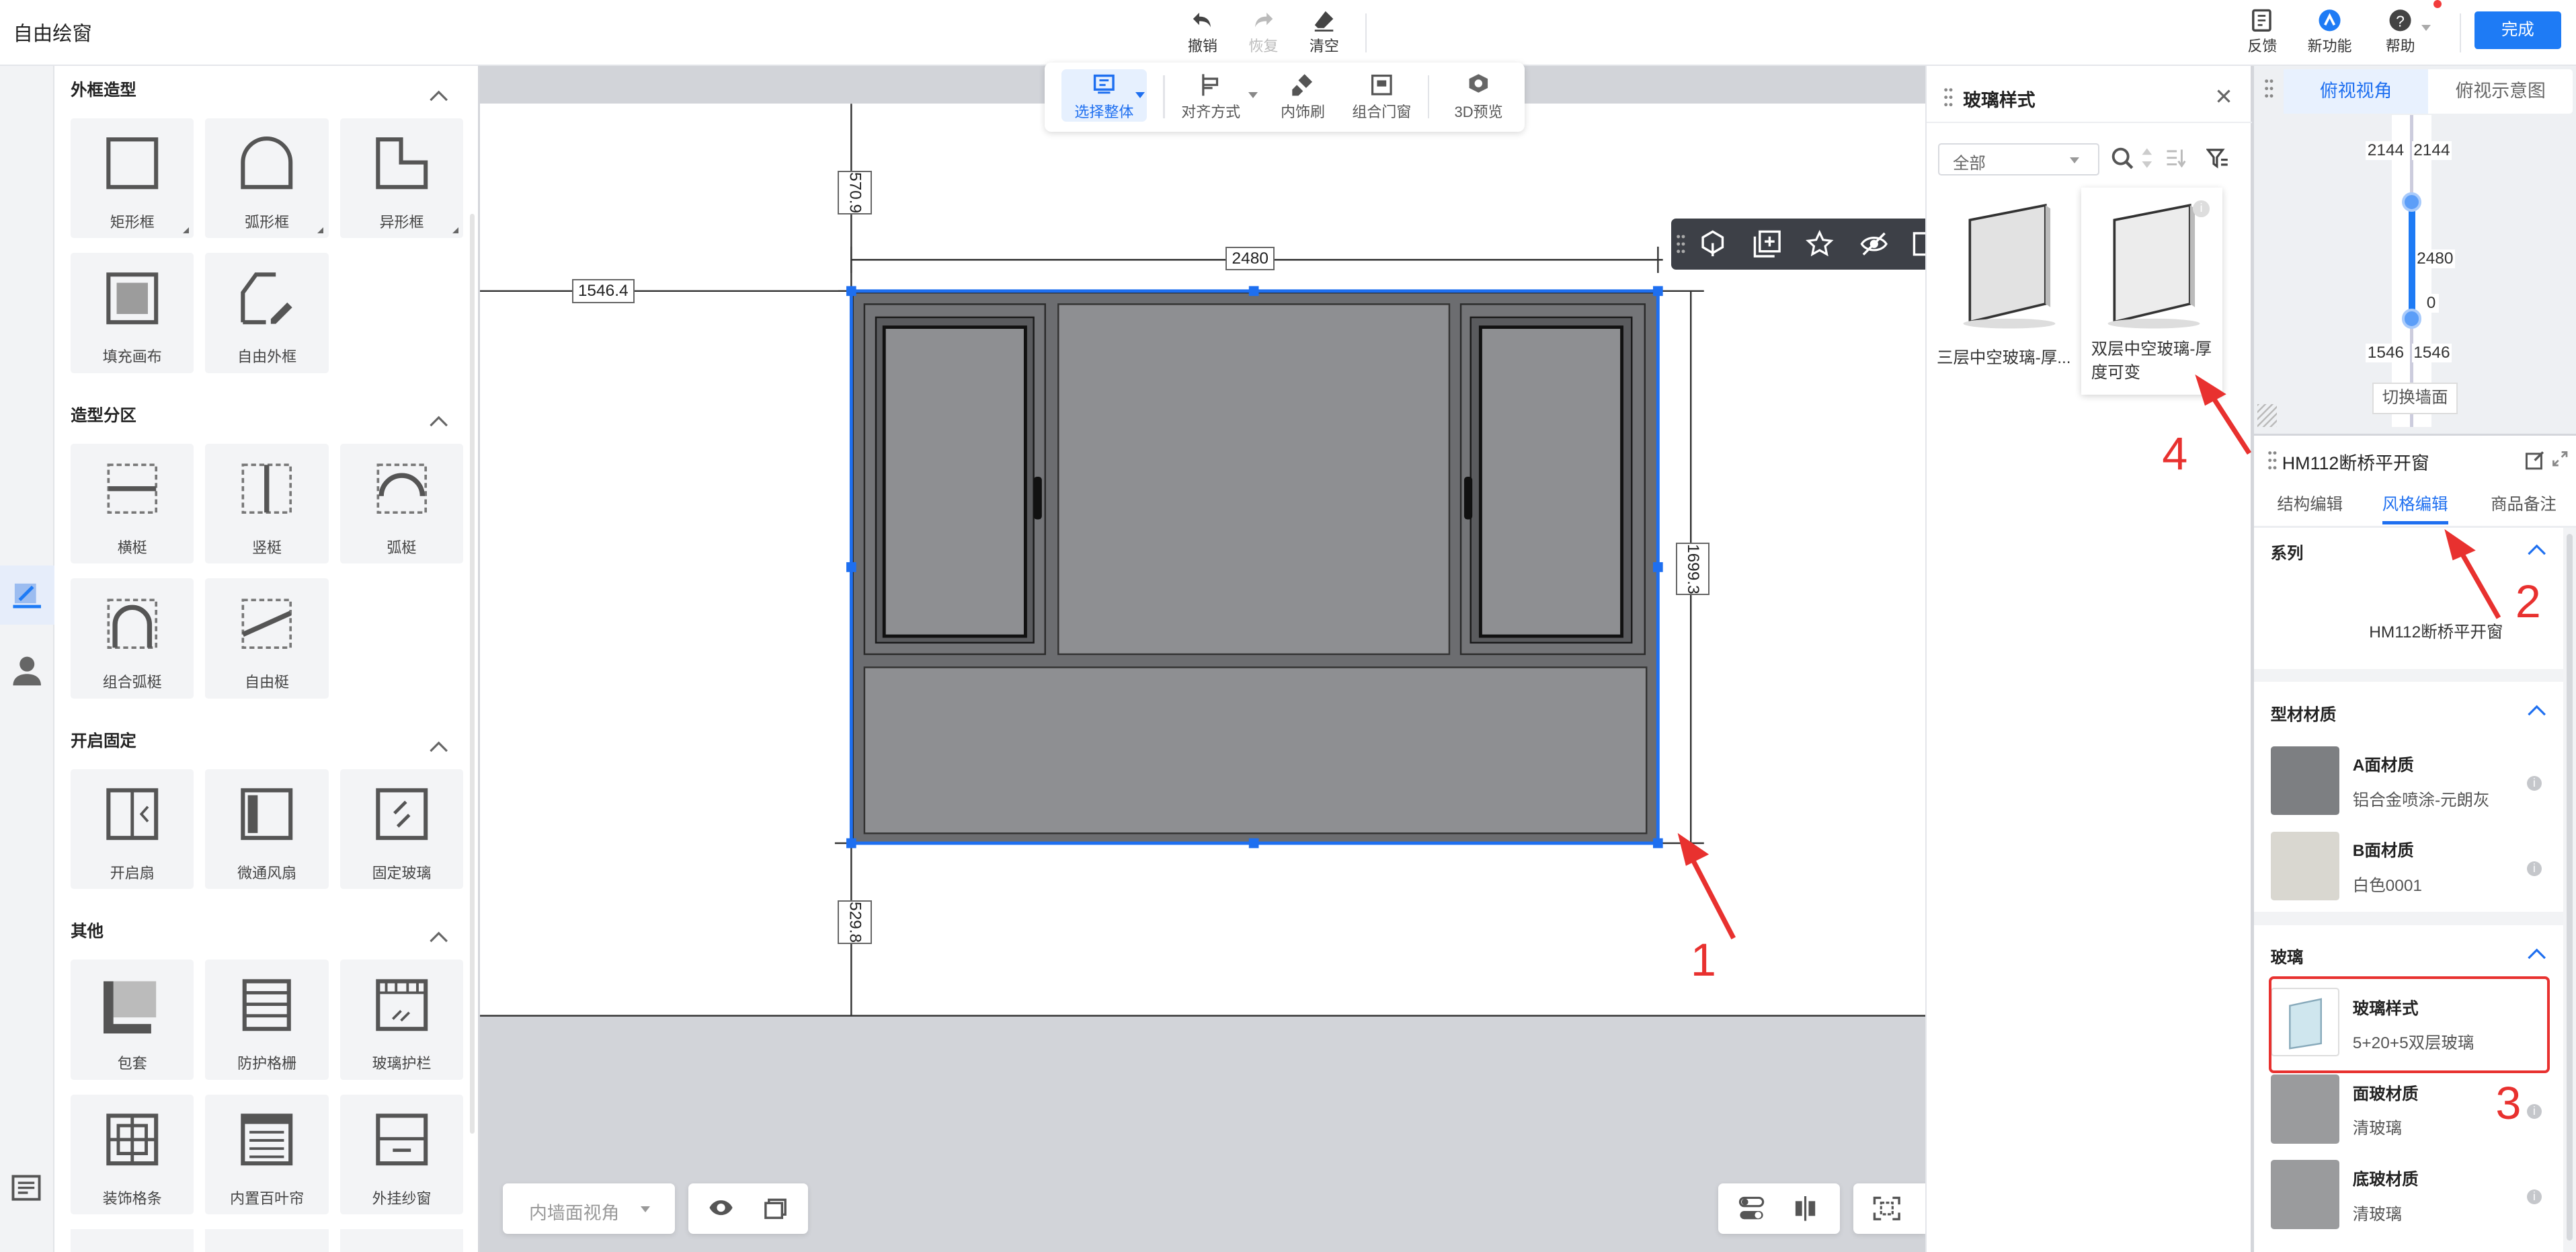 This screenshot has height=1252, width=2576. I want to click on tile-builtin-blinds: 内置百叶帘, so click(267, 1154).